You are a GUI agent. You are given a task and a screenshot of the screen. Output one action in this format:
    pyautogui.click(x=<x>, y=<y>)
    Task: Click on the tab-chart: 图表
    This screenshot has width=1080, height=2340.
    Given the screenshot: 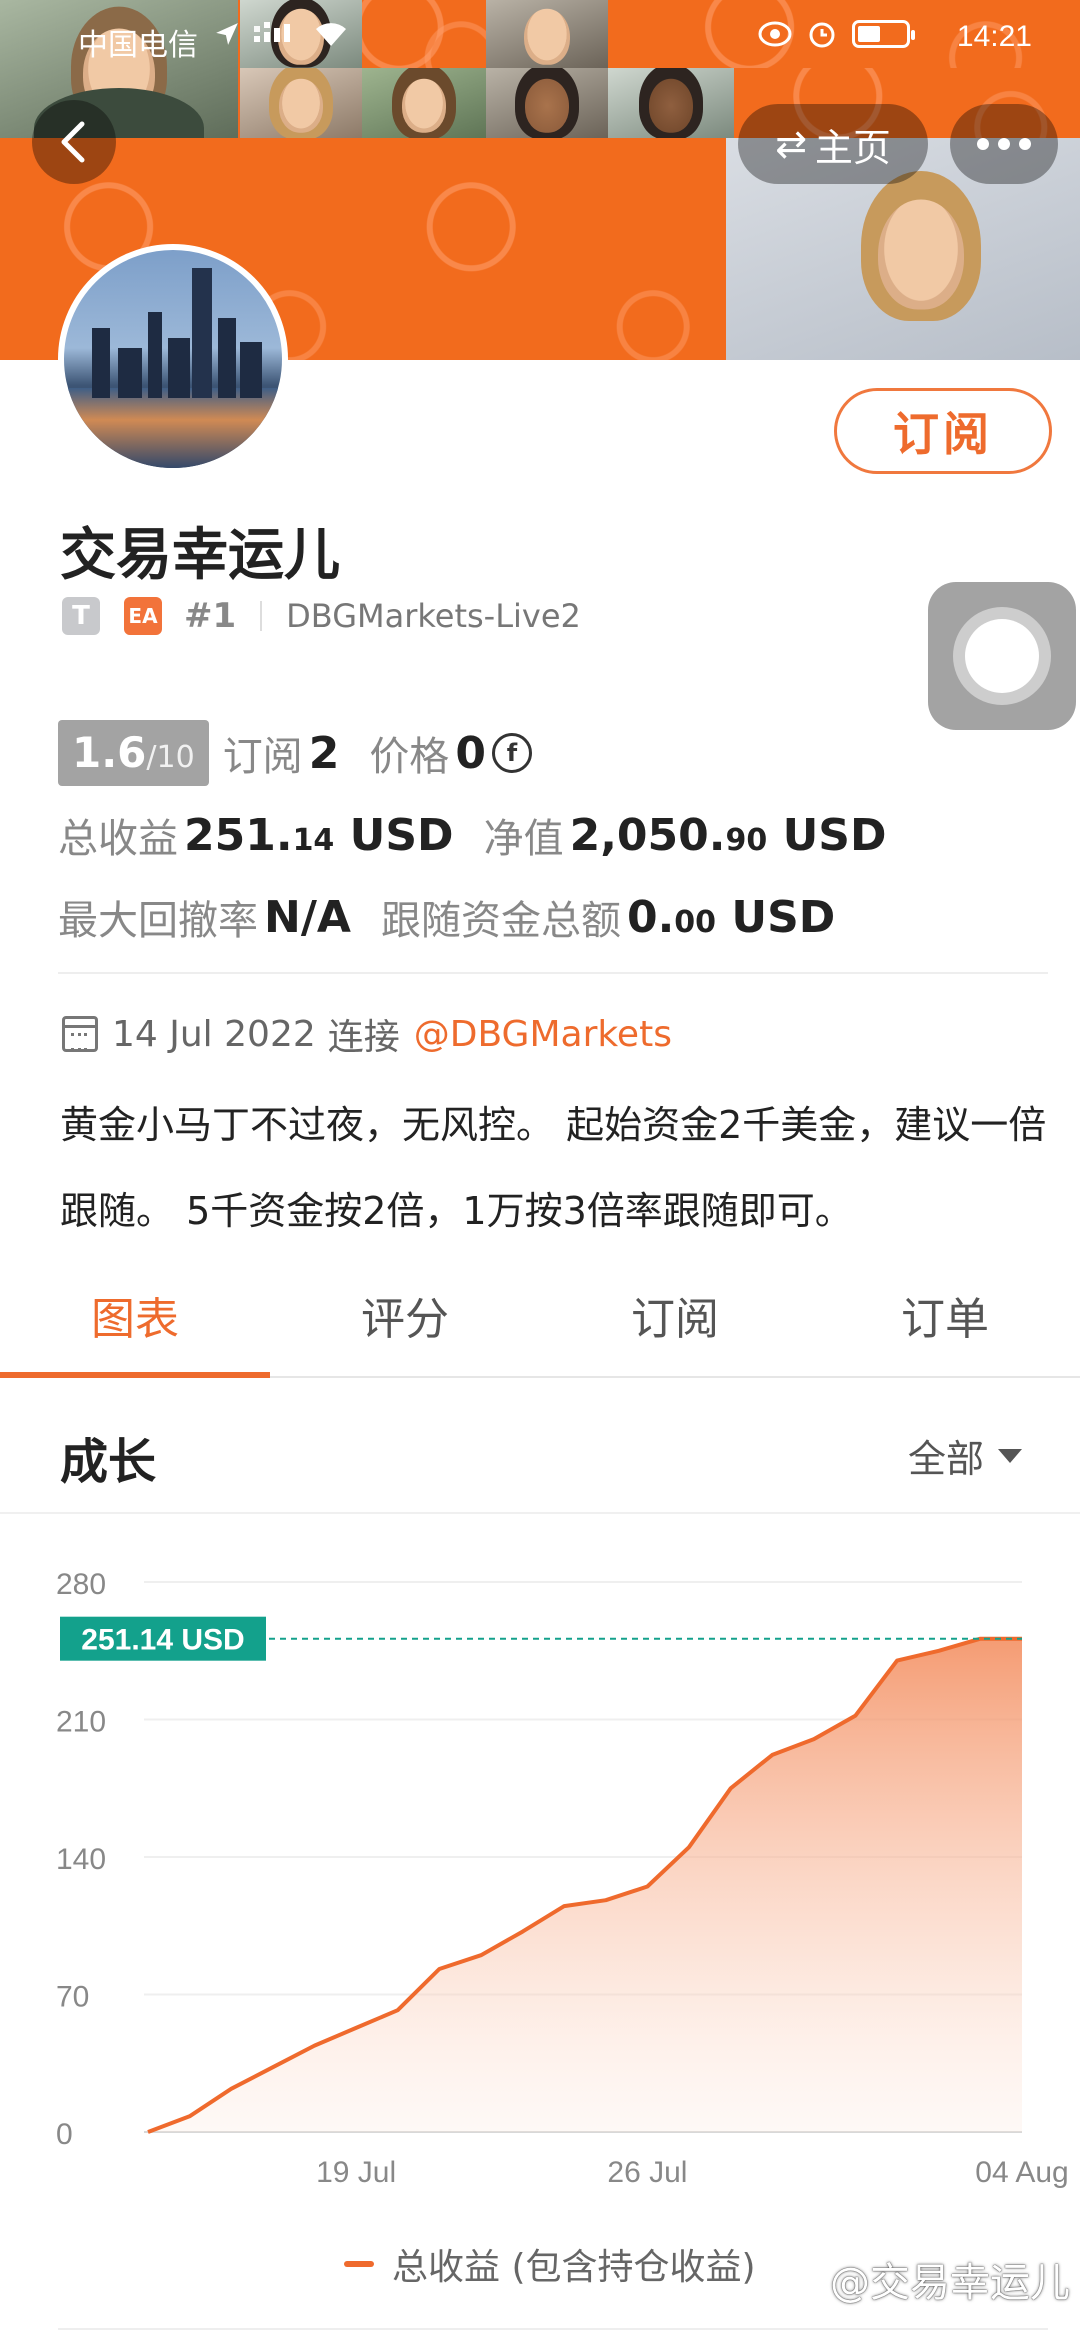 What is the action you would take?
    pyautogui.click(x=135, y=1328)
    